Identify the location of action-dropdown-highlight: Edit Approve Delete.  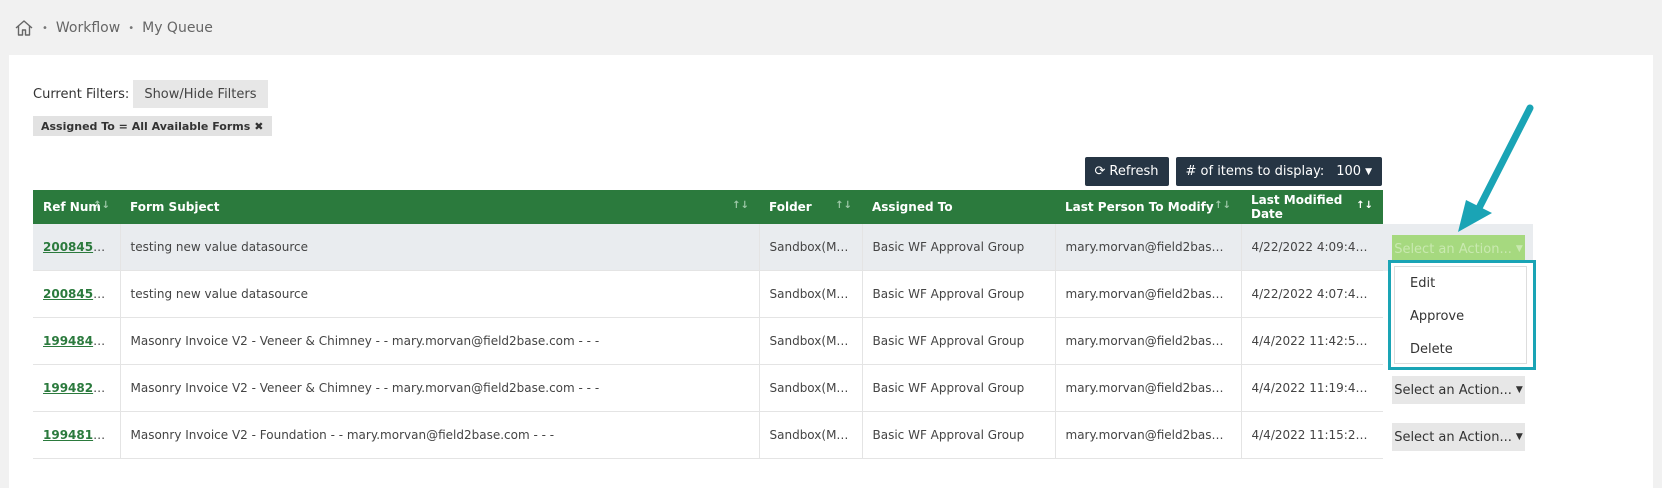
(1462, 315).